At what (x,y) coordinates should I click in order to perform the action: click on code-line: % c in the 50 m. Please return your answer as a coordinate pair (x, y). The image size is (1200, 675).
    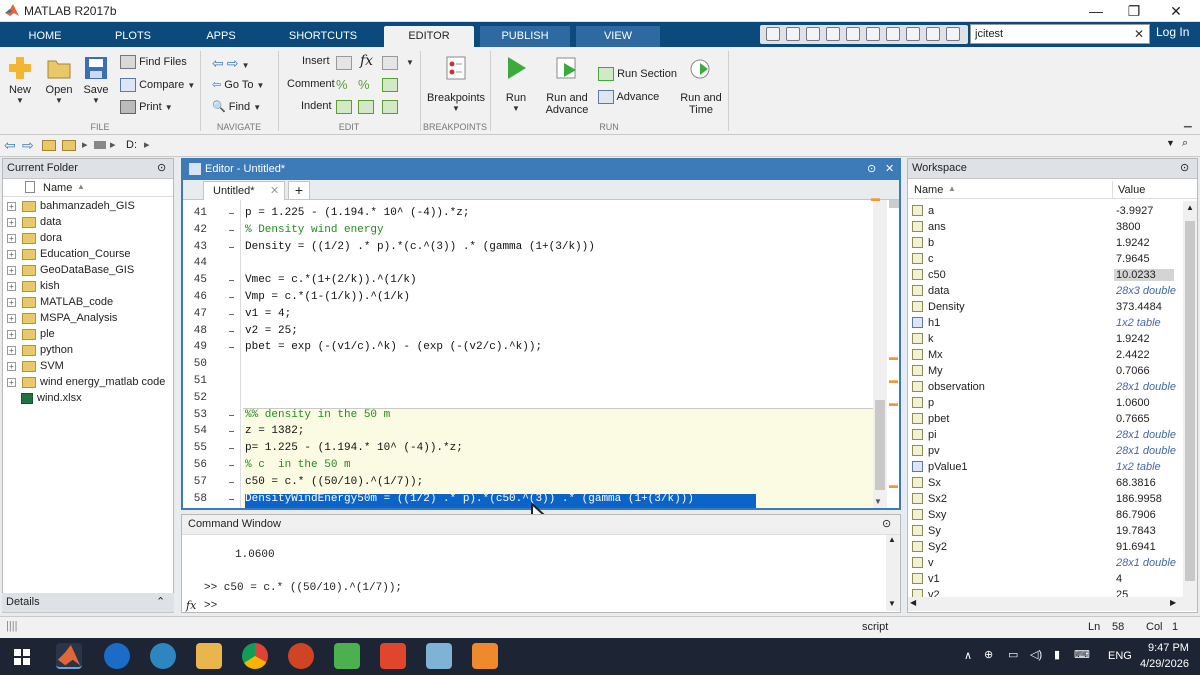
    Looking at the image, I should click on (298, 465).